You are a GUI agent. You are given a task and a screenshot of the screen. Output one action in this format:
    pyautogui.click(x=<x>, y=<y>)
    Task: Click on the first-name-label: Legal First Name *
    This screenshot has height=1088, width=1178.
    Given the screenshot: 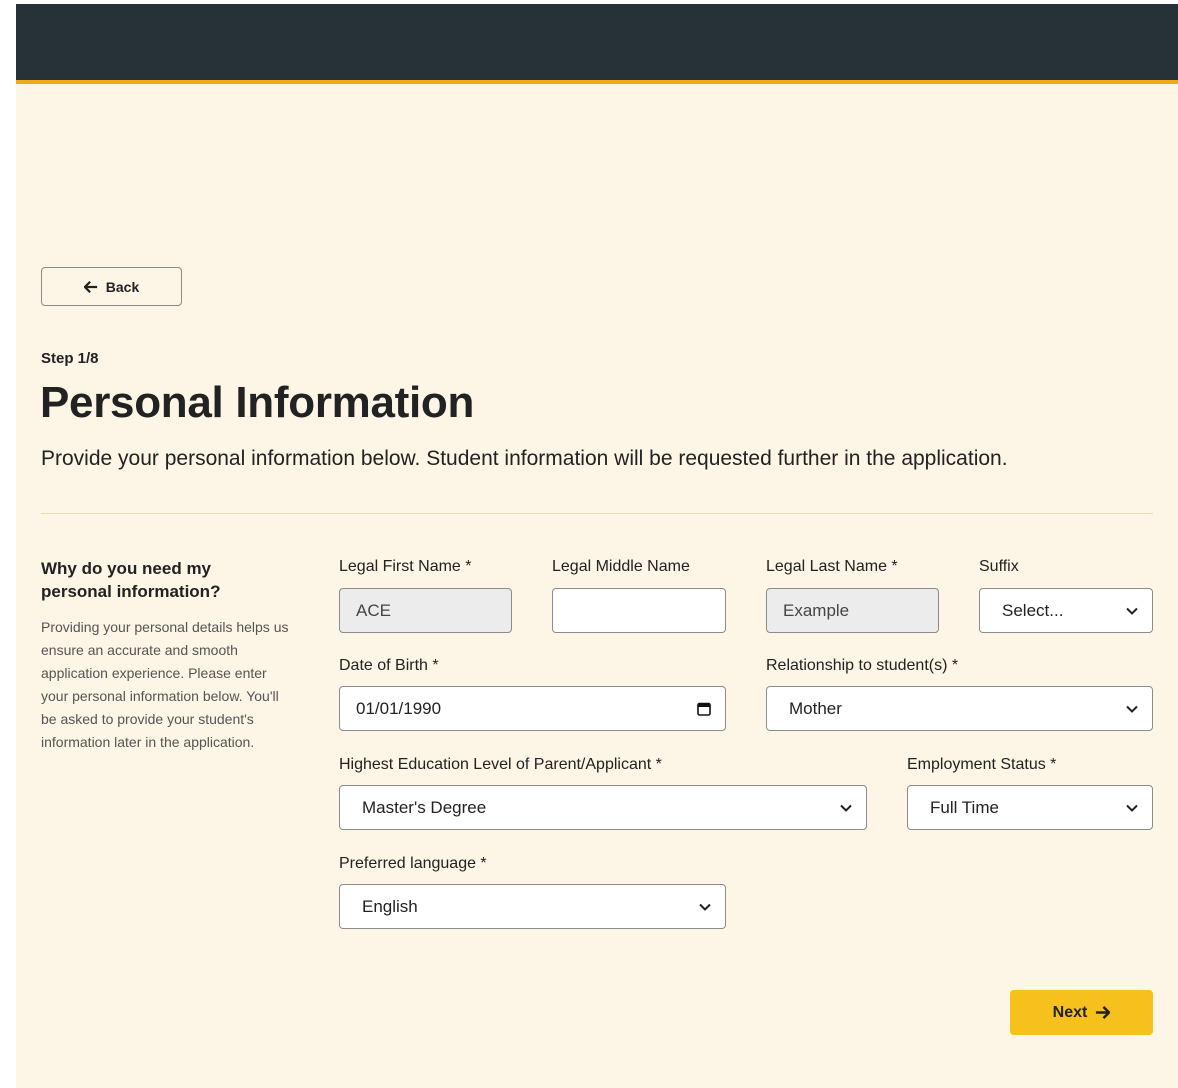 What is the action you would take?
    pyautogui.click(x=405, y=566)
    